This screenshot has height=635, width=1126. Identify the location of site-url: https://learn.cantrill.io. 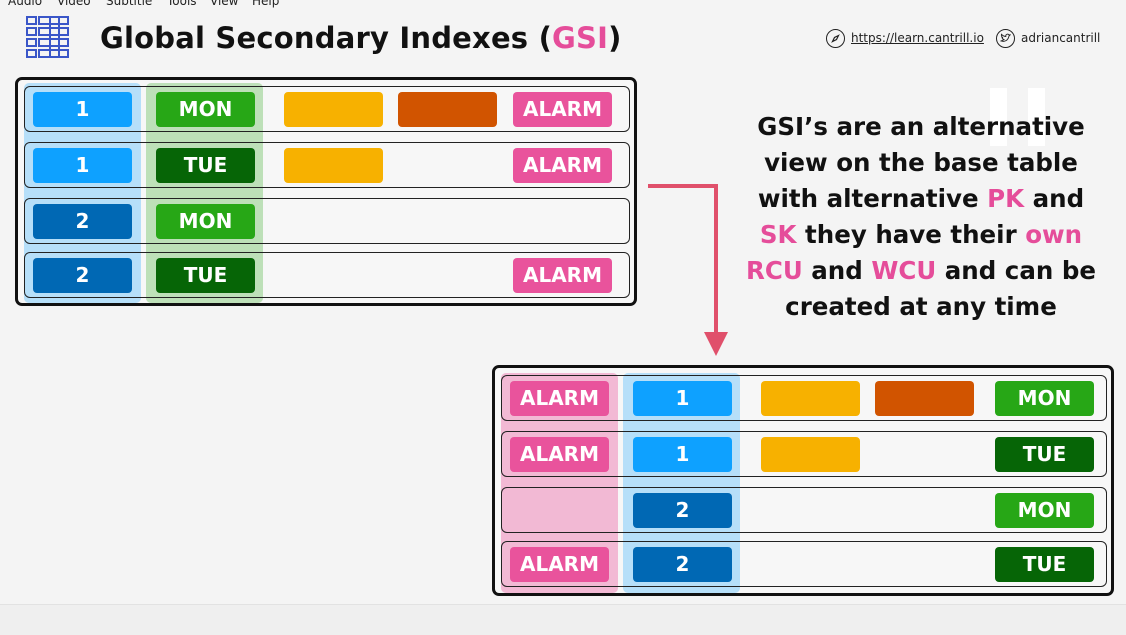
(917, 38).